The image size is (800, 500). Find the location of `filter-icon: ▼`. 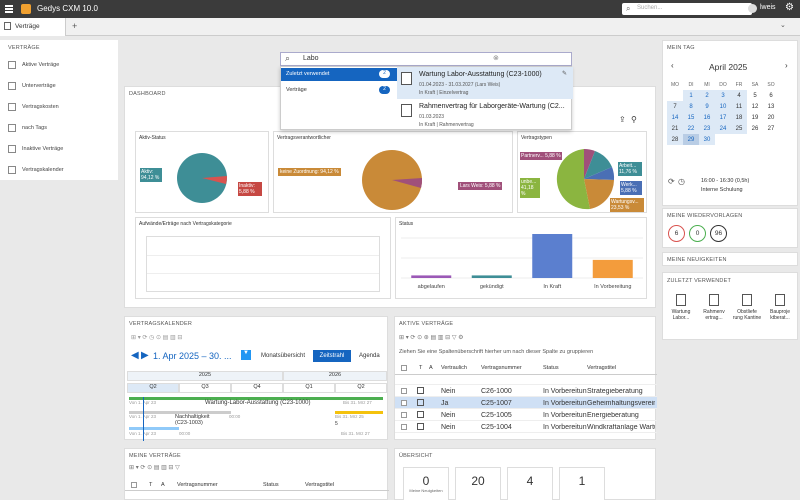

filter-icon: ▼ is located at coordinates (246, 355).